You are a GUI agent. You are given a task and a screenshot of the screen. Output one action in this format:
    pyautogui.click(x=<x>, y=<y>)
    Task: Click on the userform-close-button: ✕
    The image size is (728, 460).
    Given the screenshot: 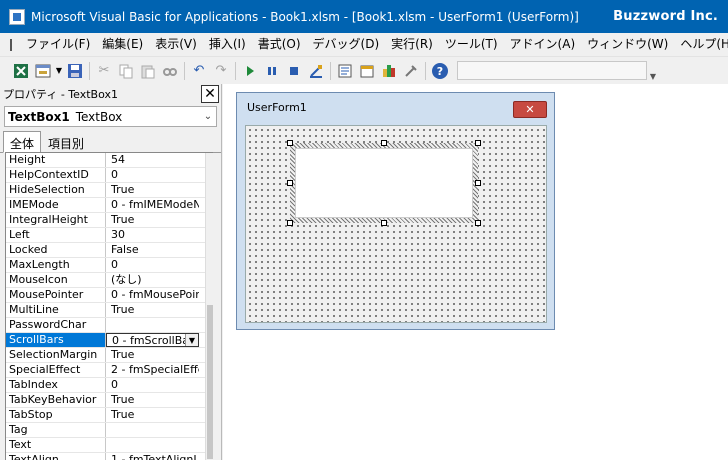 What is the action you would take?
    pyautogui.click(x=530, y=109)
    